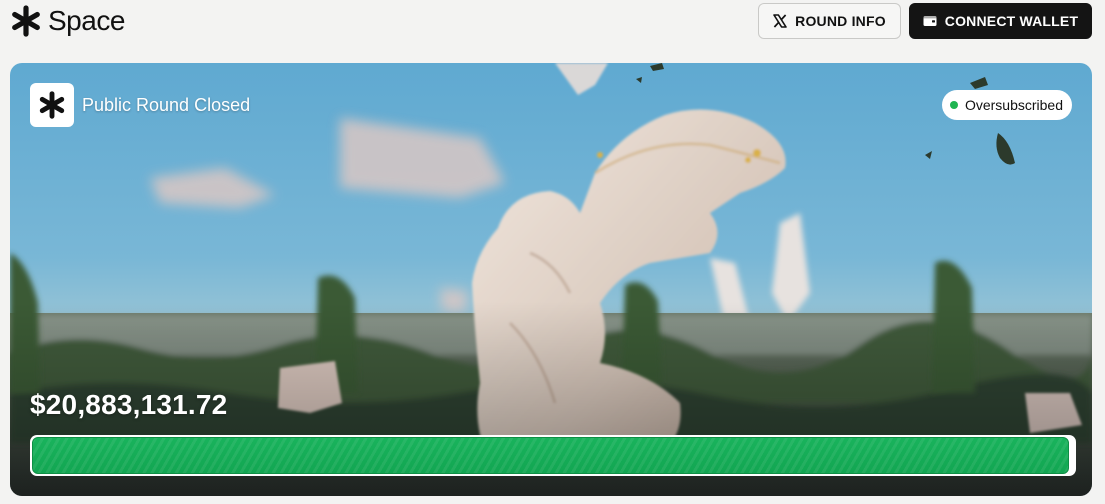  I want to click on brand: Space, so click(67, 21).